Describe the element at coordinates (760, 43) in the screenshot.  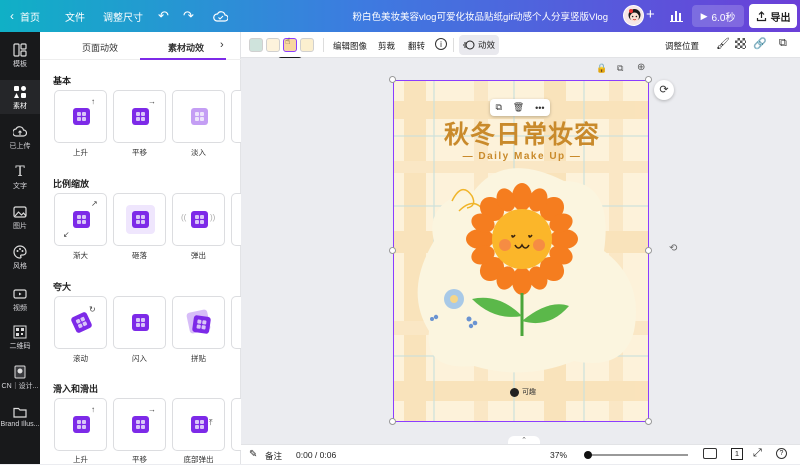
I see `link-icon: 🔗` at that location.